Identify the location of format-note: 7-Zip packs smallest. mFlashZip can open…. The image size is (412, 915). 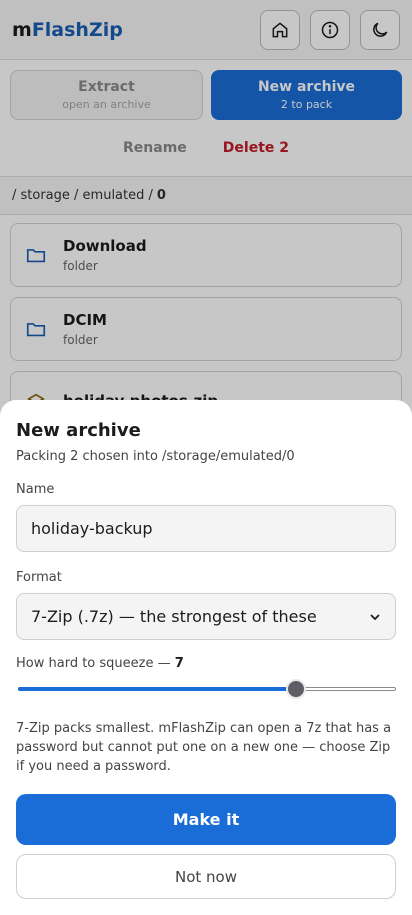
(204, 747).